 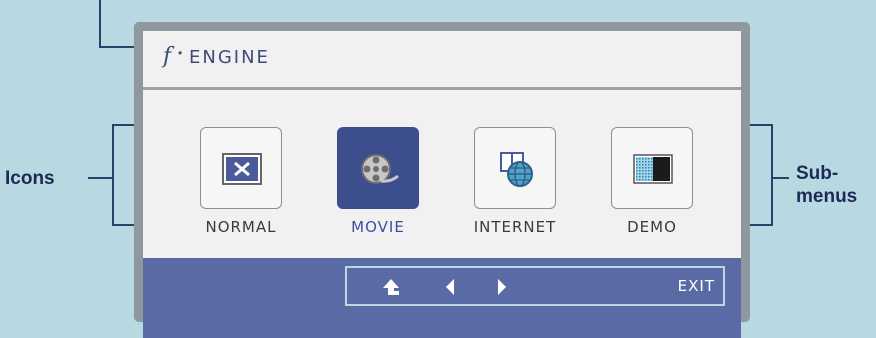 I want to click on window-close-icon, so click(x=242, y=169).